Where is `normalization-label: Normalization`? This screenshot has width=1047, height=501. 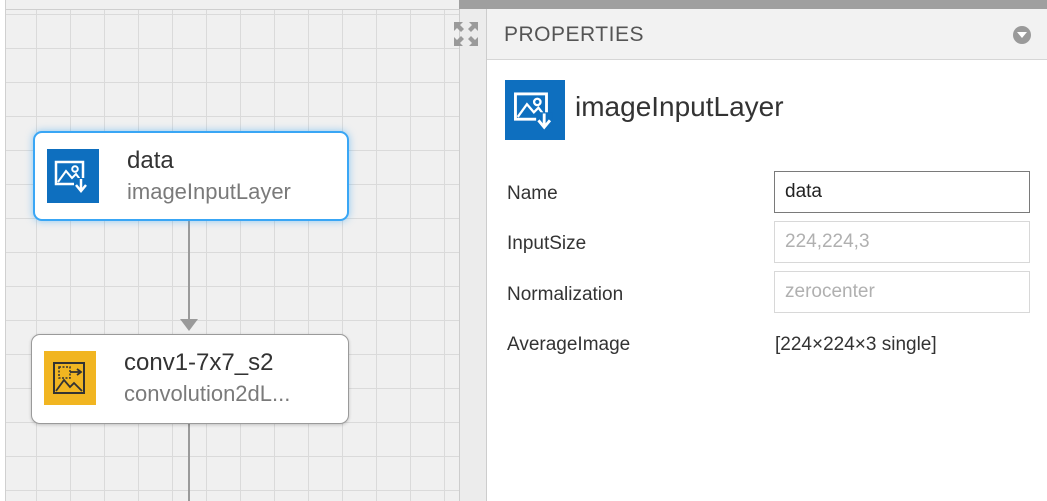
normalization-label: Normalization is located at coordinates (565, 294).